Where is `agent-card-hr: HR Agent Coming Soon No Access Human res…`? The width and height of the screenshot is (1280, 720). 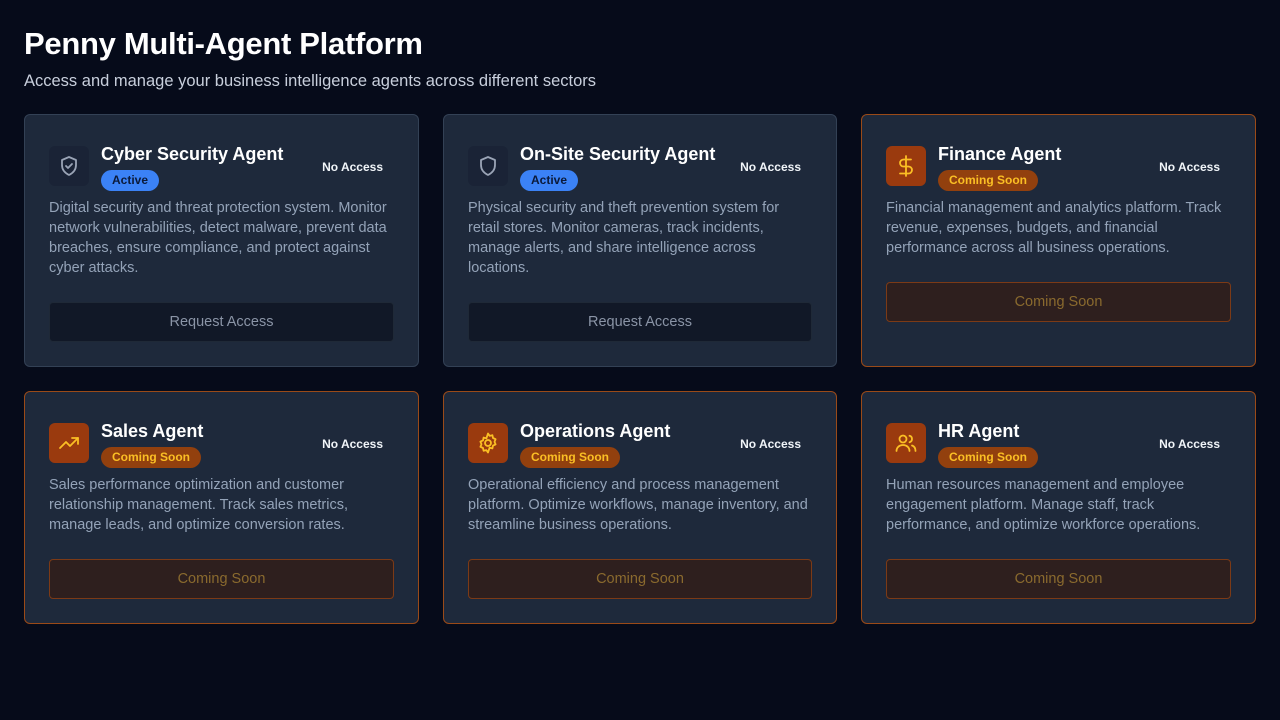 agent-card-hr: HR Agent Coming Soon No Access Human res… is located at coordinates (1058, 507).